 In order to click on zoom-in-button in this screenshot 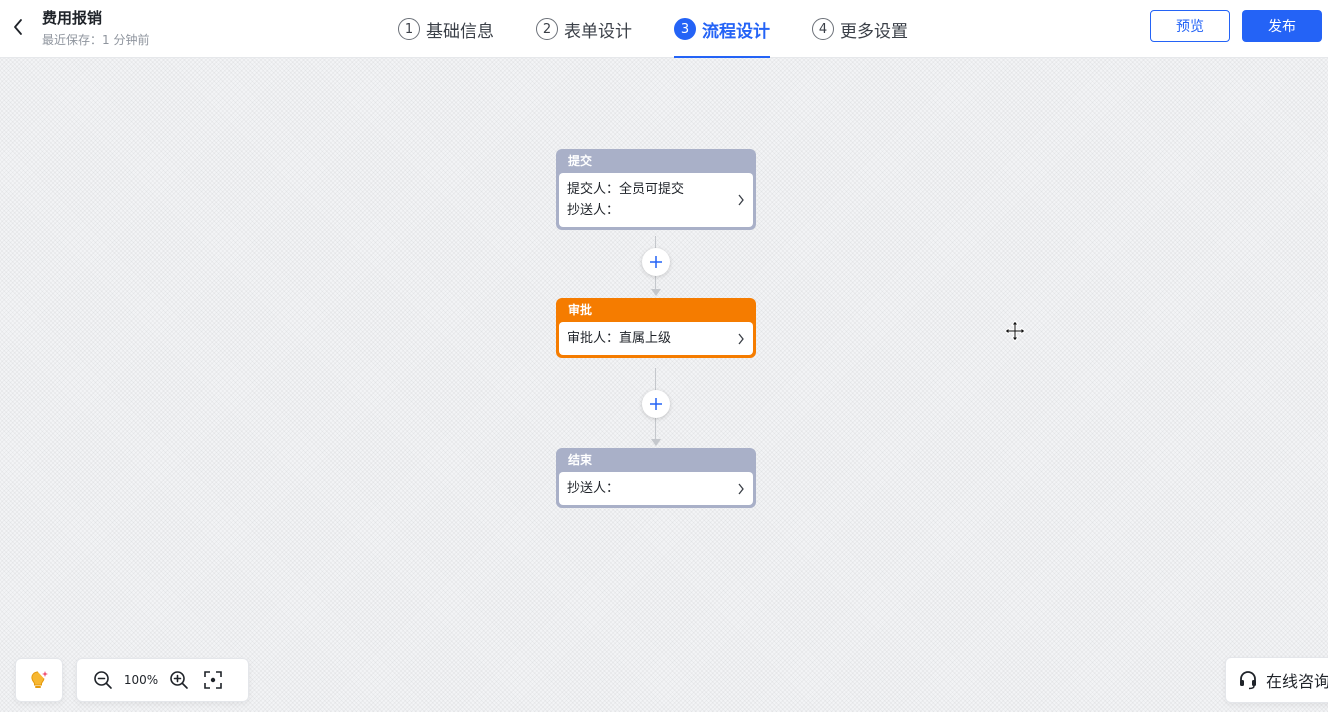, I will do `click(179, 680)`.